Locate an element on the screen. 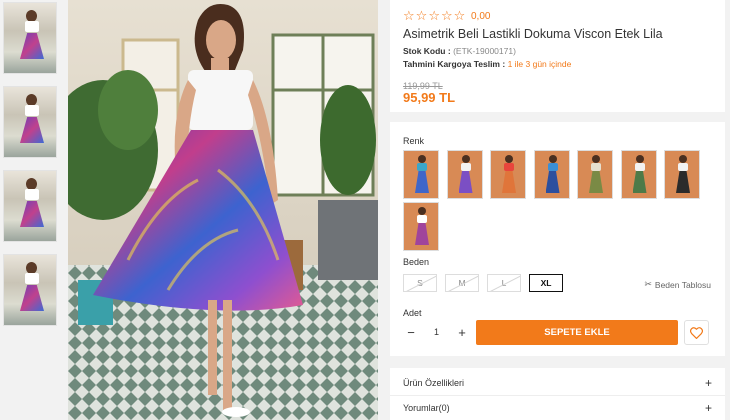 This screenshot has height=420, width=730. quantity-value: 1 is located at coordinates (436, 332).